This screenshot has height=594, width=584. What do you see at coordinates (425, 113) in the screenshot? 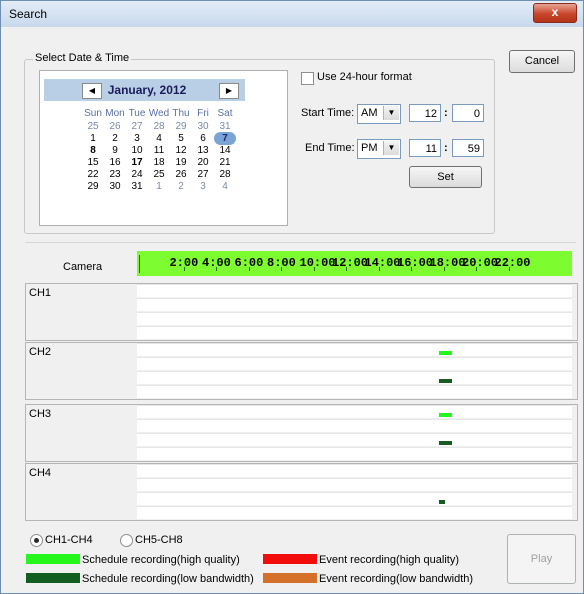
I see `start-hour-field: 12` at bounding box center [425, 113].